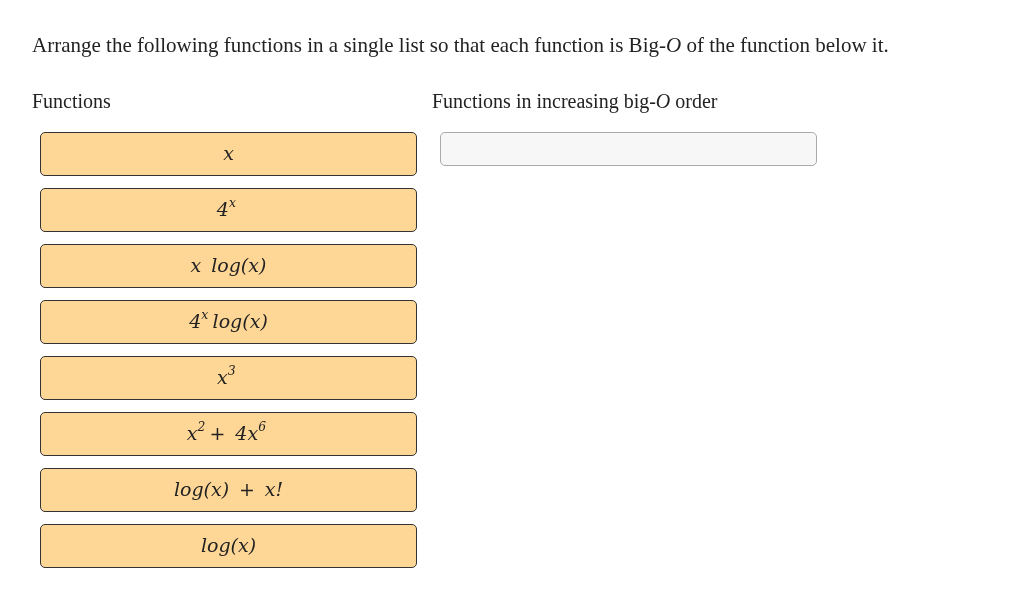 This screenshot has width=1024, height=607. Describe the element at coordinates (228, 321) in the screenshot. I see `function-card: 4$^{x}$ log(x)` at that location.